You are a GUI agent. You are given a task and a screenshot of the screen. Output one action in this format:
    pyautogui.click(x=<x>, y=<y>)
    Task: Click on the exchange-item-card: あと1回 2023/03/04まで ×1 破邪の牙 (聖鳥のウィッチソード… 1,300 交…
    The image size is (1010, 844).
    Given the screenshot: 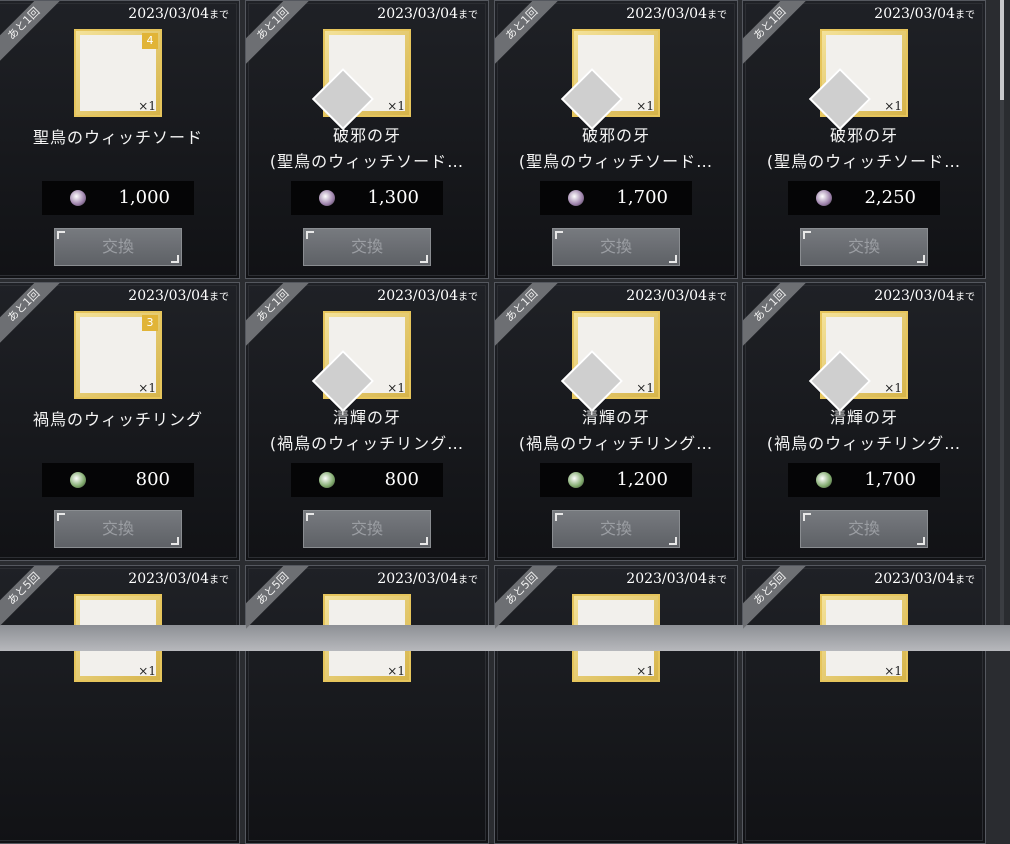 What is the action you would take?
    pyautogui.click(x=367, y=139)
    